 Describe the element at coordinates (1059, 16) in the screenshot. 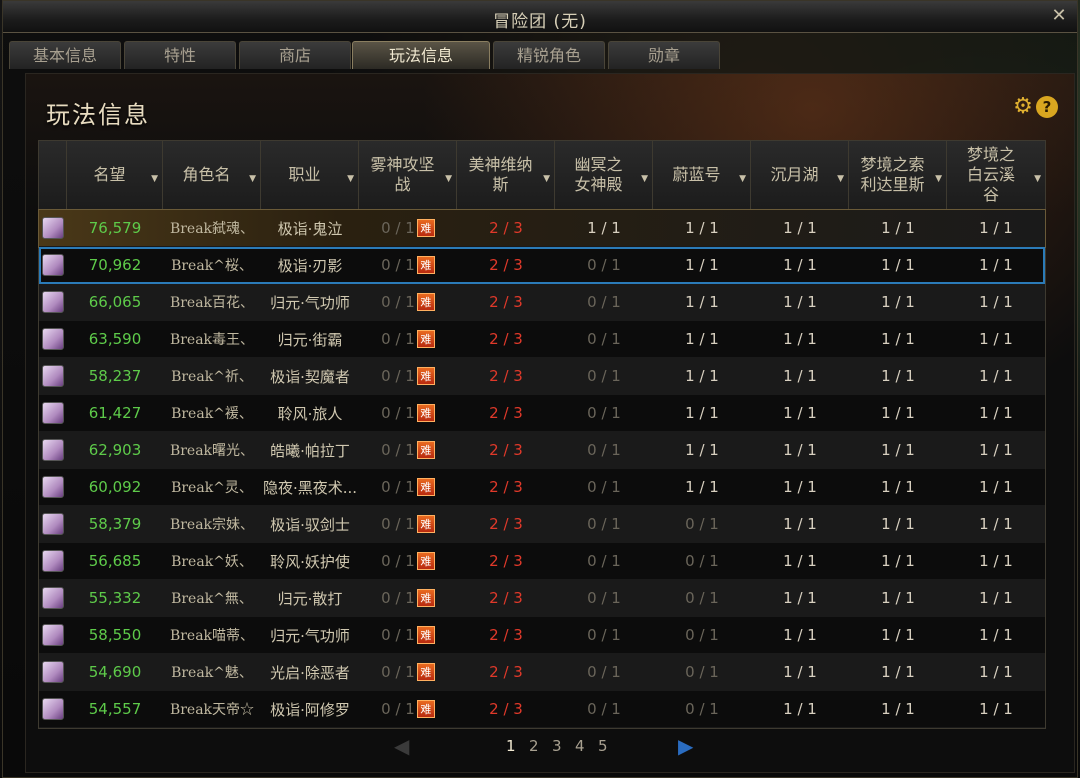

I see `close-icon: ✕` at that location.